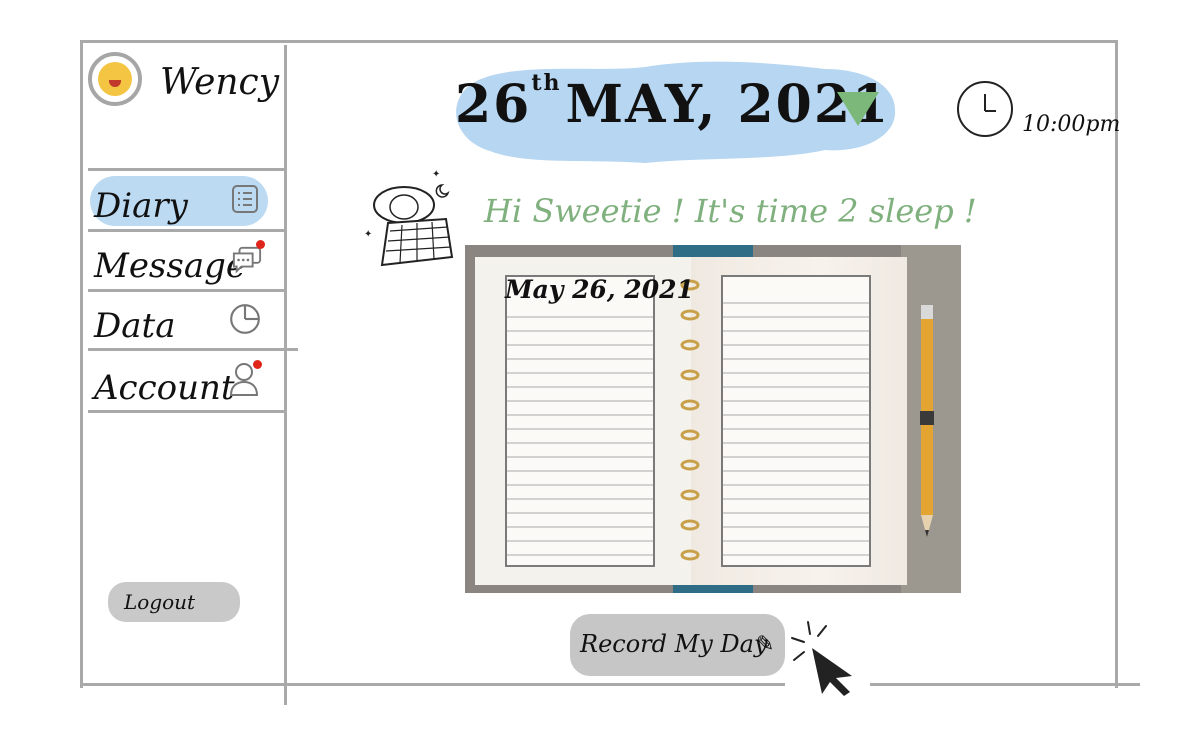 The image size is (1200, 750). What do you see at coordinates (160, 602) in the screenshot?
I see `logout-label: Logout` at bounding box center [160, 602].